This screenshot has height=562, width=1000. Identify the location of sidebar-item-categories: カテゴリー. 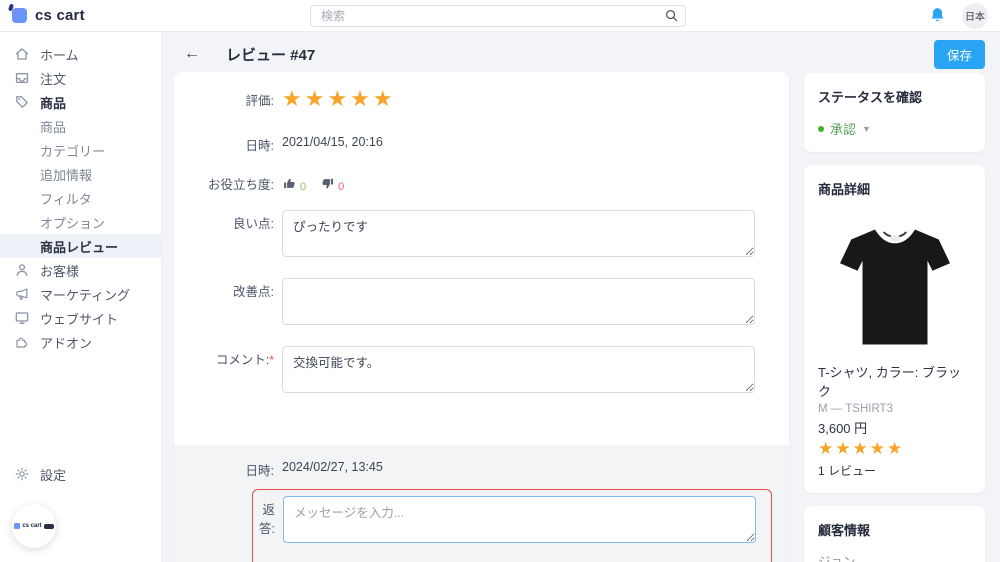
(80, 150).